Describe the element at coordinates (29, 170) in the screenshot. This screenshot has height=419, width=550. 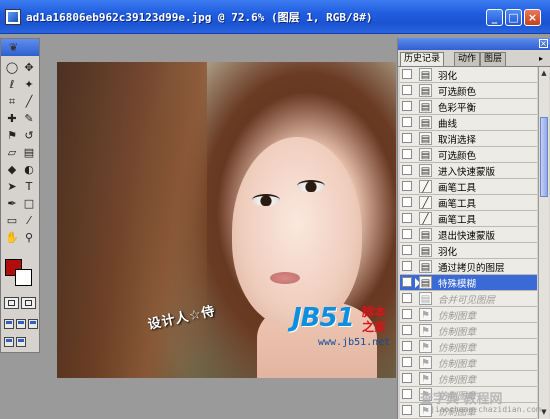
I see `dodge-icon: ◐` at that location.